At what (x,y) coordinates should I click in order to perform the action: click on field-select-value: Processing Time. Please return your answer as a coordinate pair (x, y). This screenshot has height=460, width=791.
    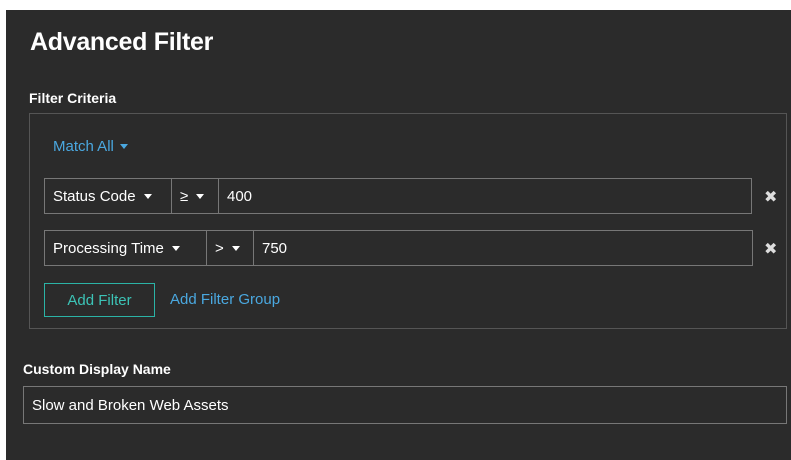
    Looking at the image, I should click on (108, 248).